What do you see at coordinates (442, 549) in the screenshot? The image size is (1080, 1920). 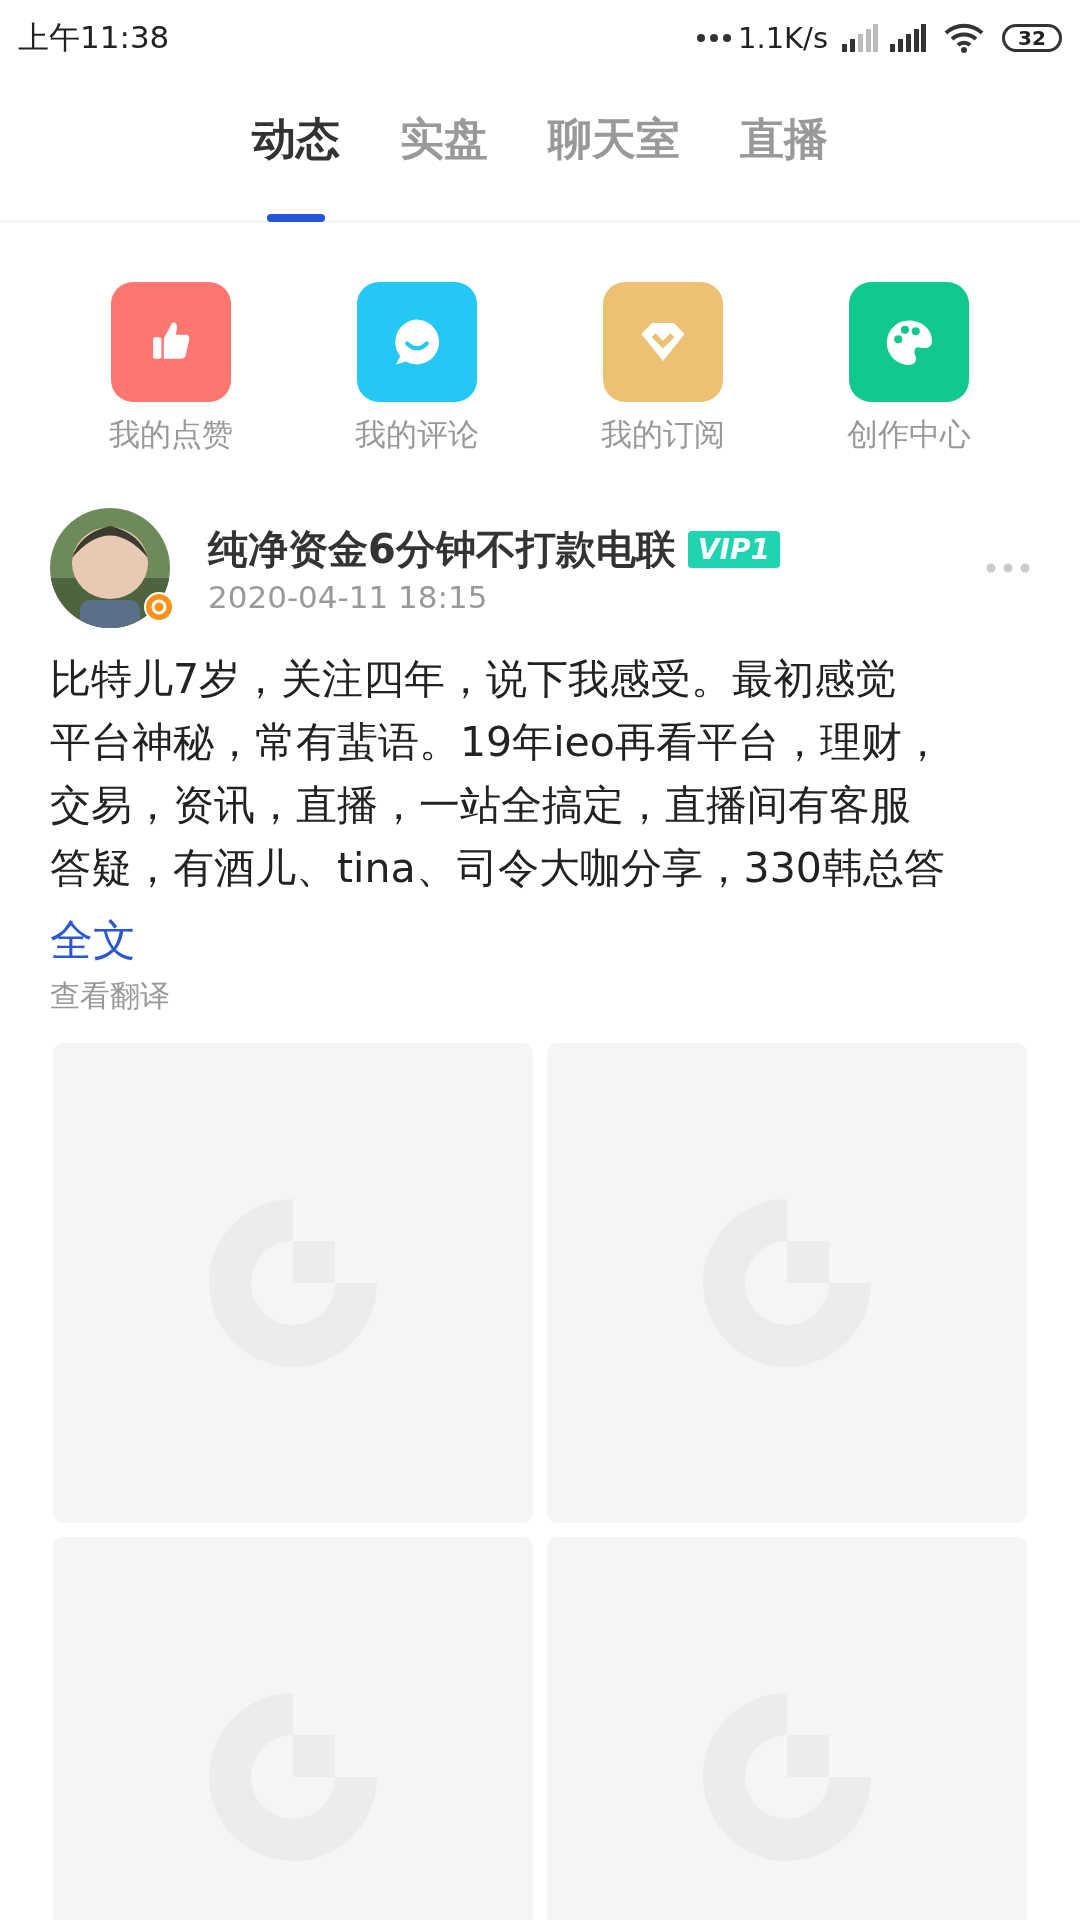 I see `author-name: 纯净资金6分钟不打款电联` at bounding box center [442, 549].